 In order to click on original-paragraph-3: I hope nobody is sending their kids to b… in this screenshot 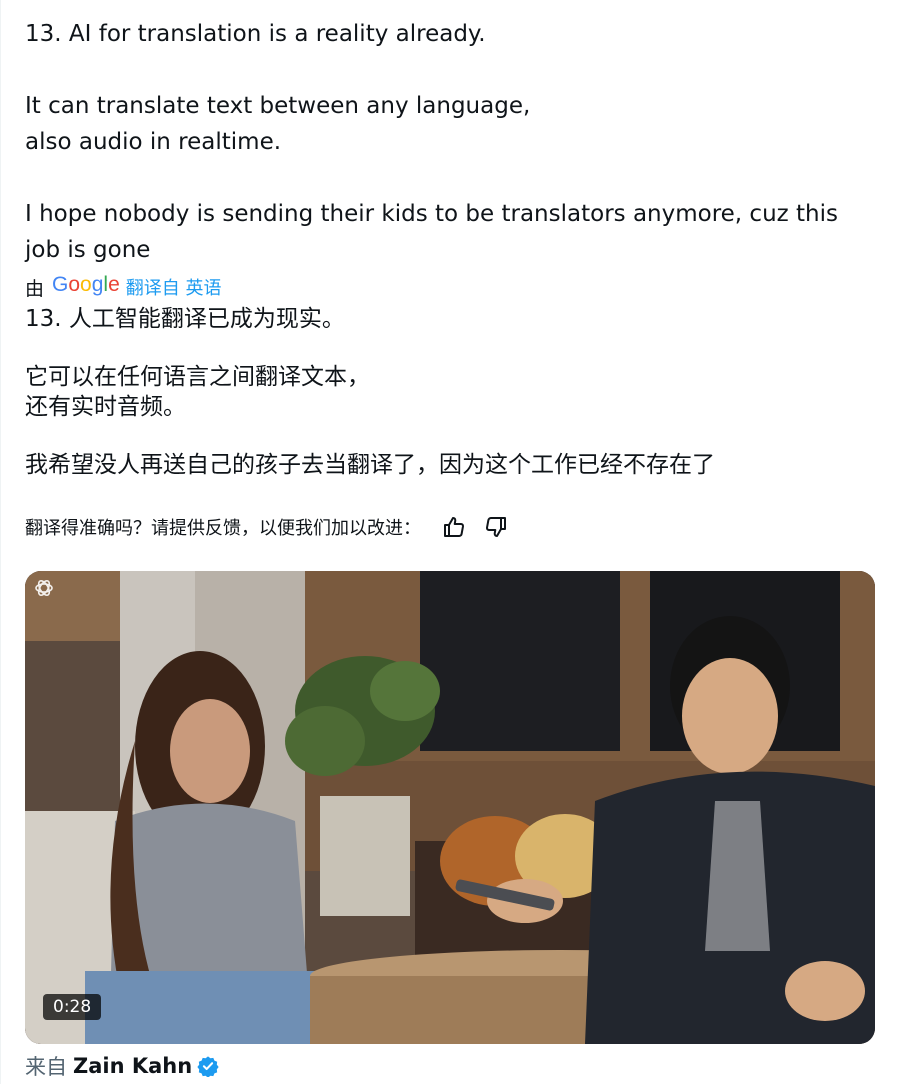, I will do `click(431, 232)`.